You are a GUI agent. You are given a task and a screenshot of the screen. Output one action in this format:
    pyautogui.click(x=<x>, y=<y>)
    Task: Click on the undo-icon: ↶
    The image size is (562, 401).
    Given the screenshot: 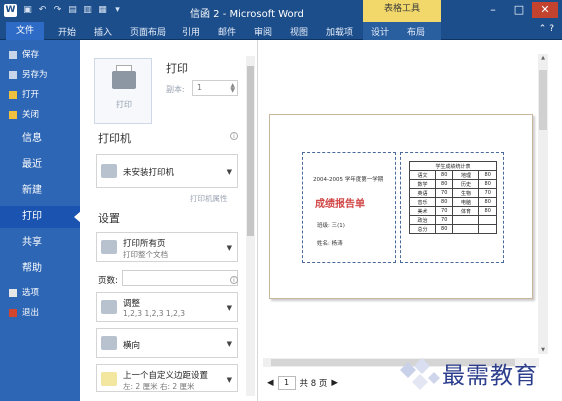 What is the action you would take?
    pyautogui.click(x=42, y=10)
    